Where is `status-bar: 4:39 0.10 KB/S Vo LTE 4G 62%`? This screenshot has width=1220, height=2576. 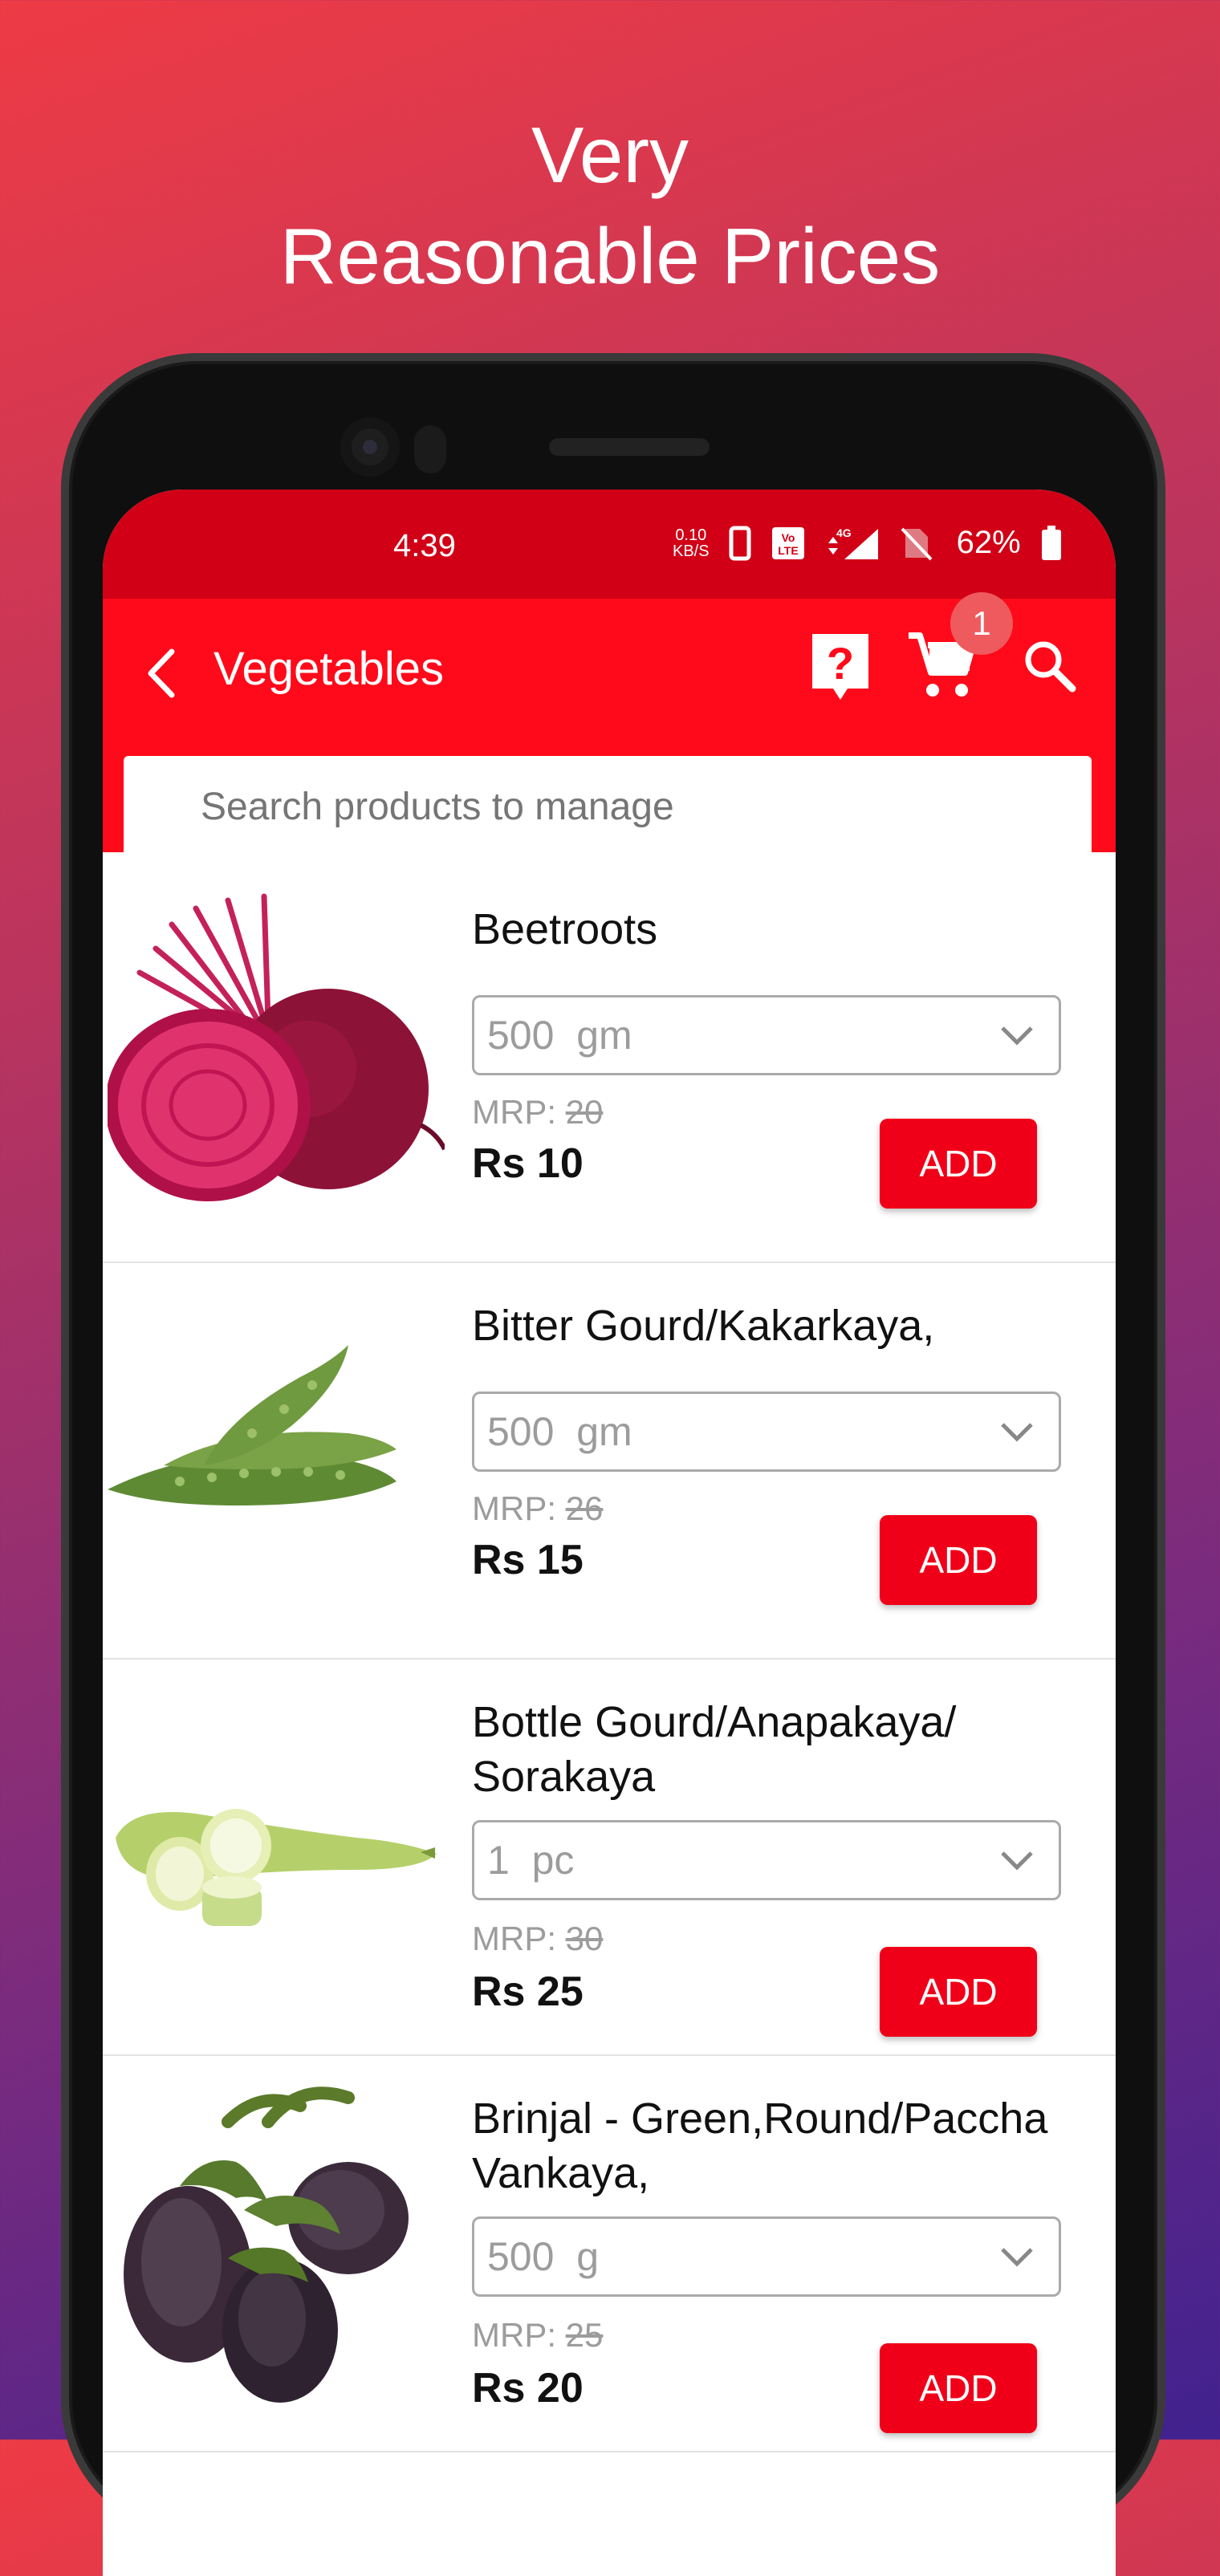
status-bar: 4:39 0.10 KB/S Vo LTE 4G 62% is located at coordinates (609, 544).